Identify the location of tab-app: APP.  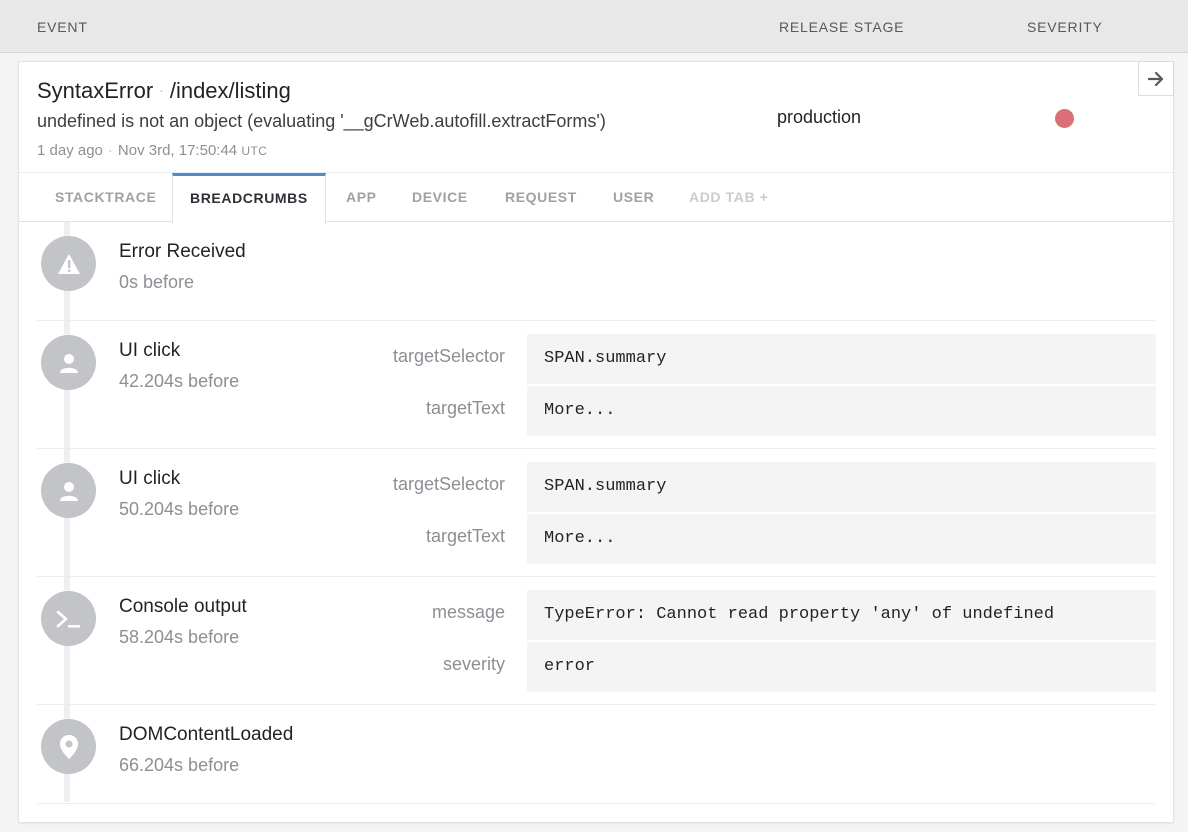
(361, 198).